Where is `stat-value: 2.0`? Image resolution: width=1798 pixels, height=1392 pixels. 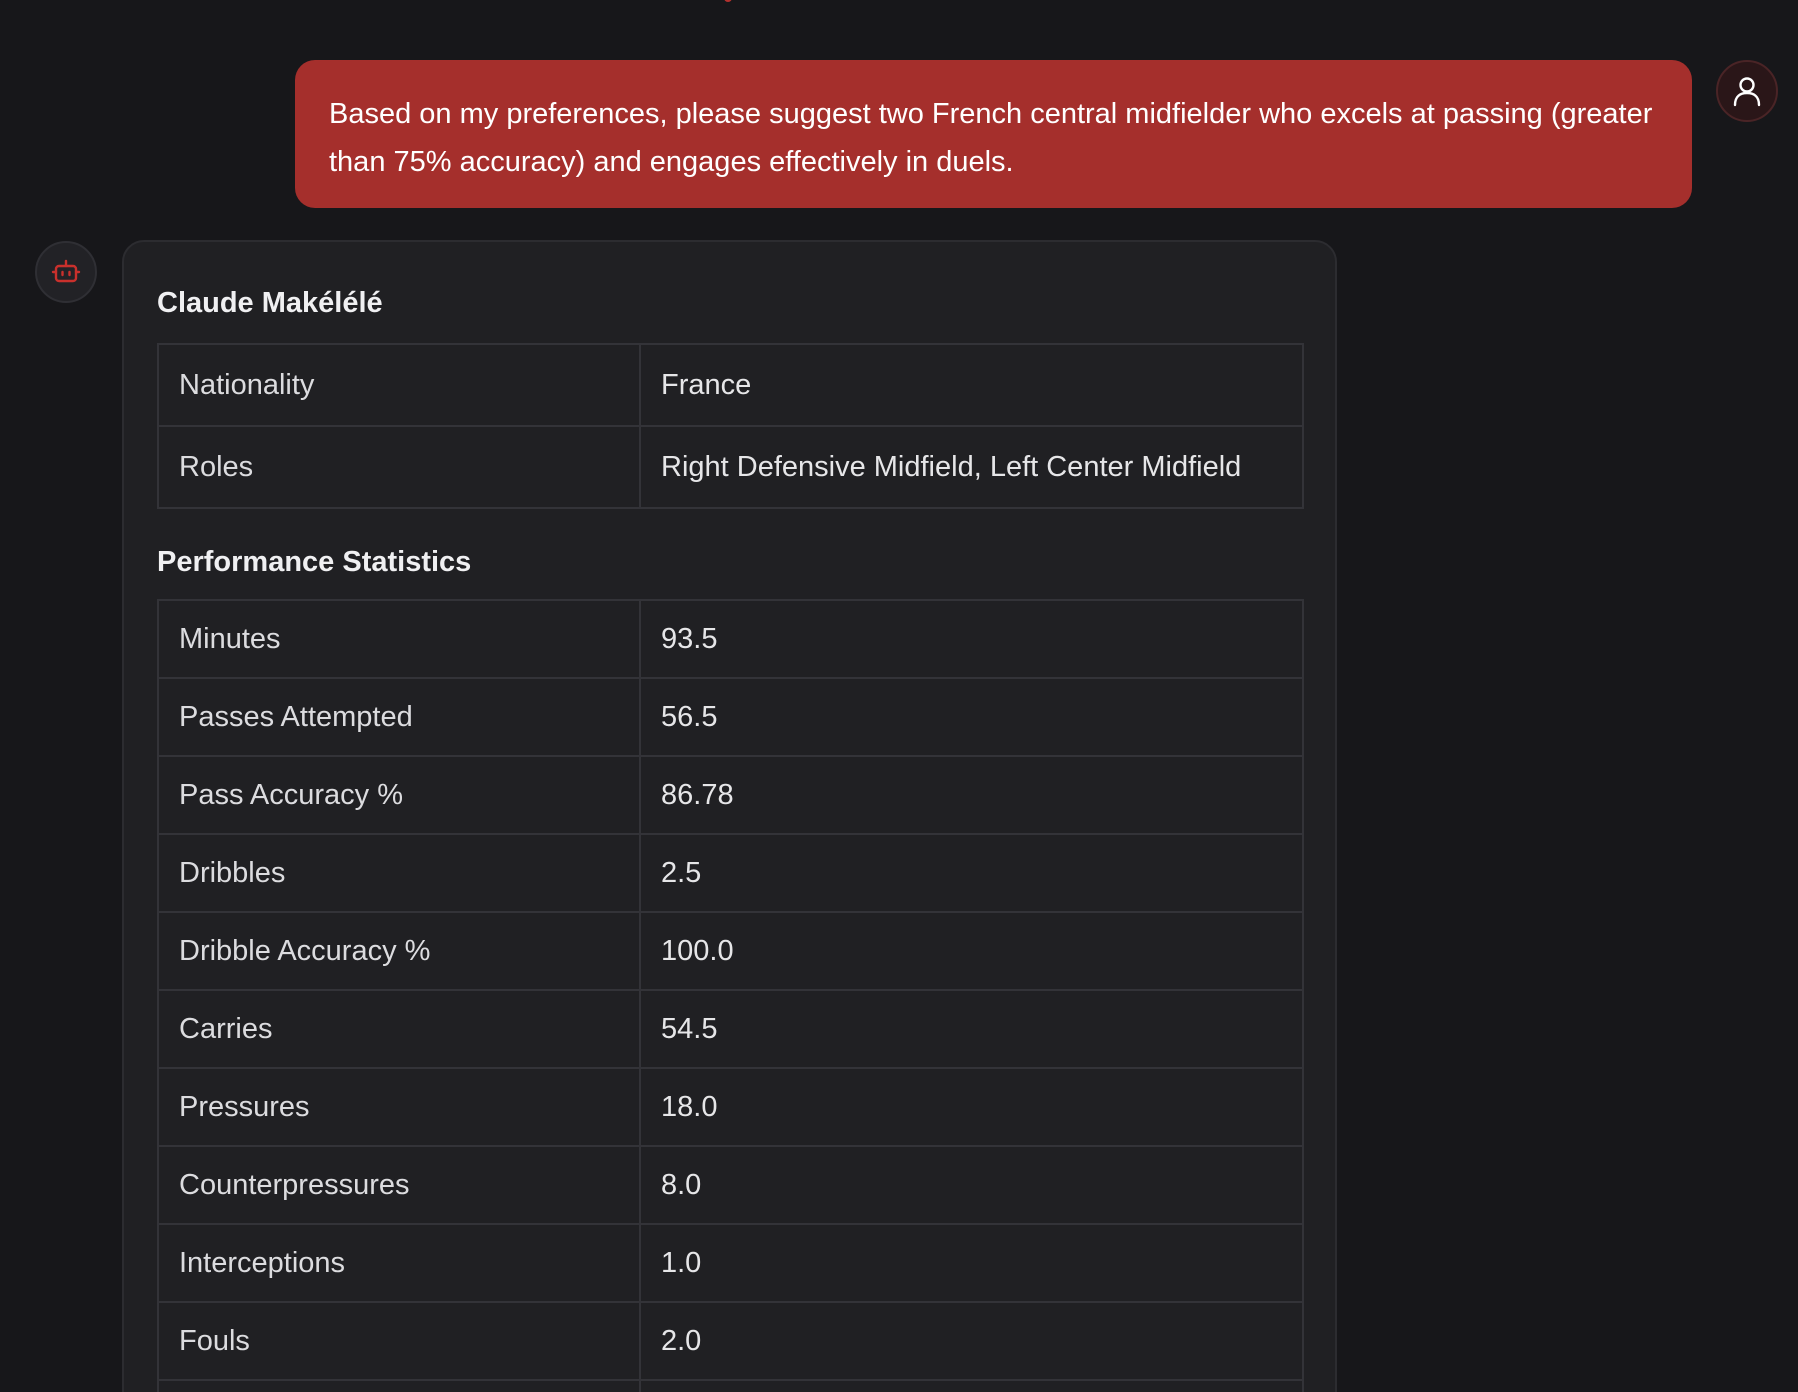
stat-value: 2.0 is located at coordinates (971, 1341).